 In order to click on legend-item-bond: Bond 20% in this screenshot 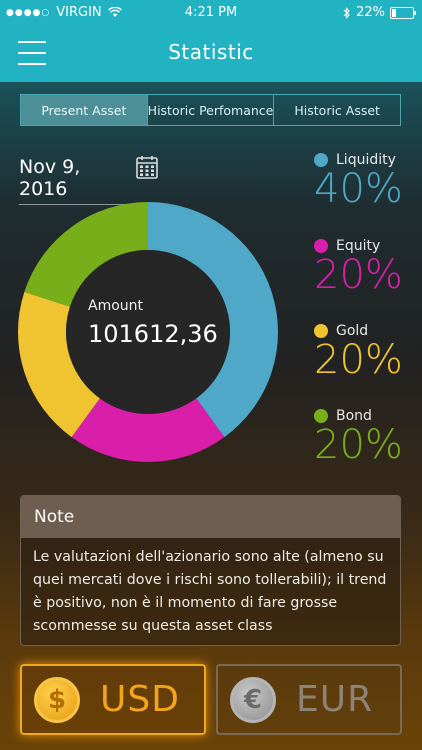, I will do `click(364, 438)`.